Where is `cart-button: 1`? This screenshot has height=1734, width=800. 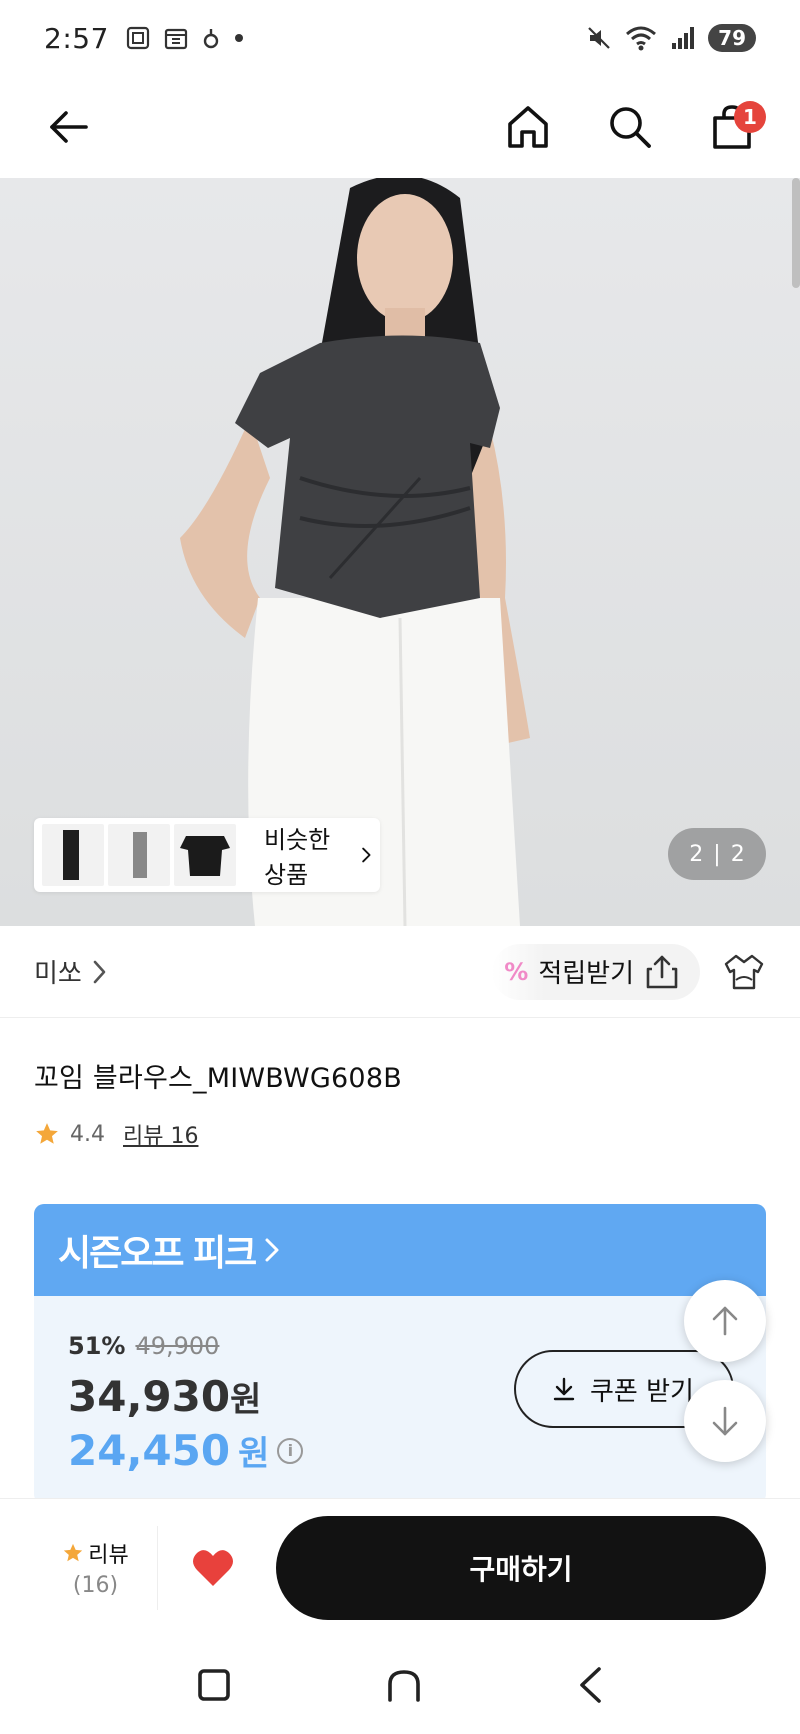
cart-button: 1 is located at coordinates (735, 127).